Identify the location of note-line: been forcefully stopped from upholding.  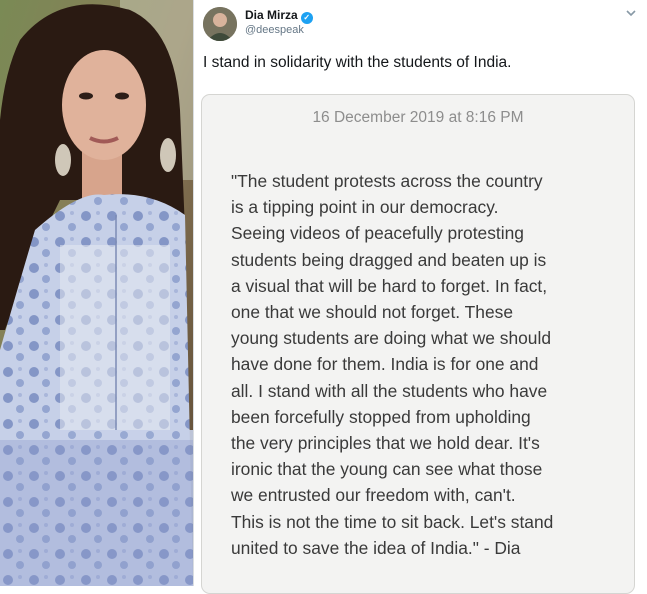
(381, 416).